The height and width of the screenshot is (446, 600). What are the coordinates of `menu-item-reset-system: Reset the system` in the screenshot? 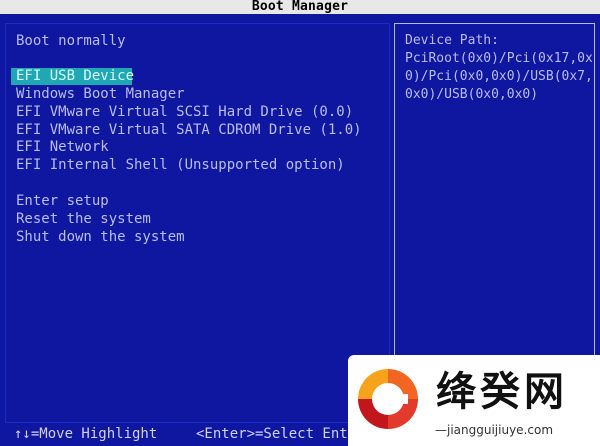 It's located at (83, 219).